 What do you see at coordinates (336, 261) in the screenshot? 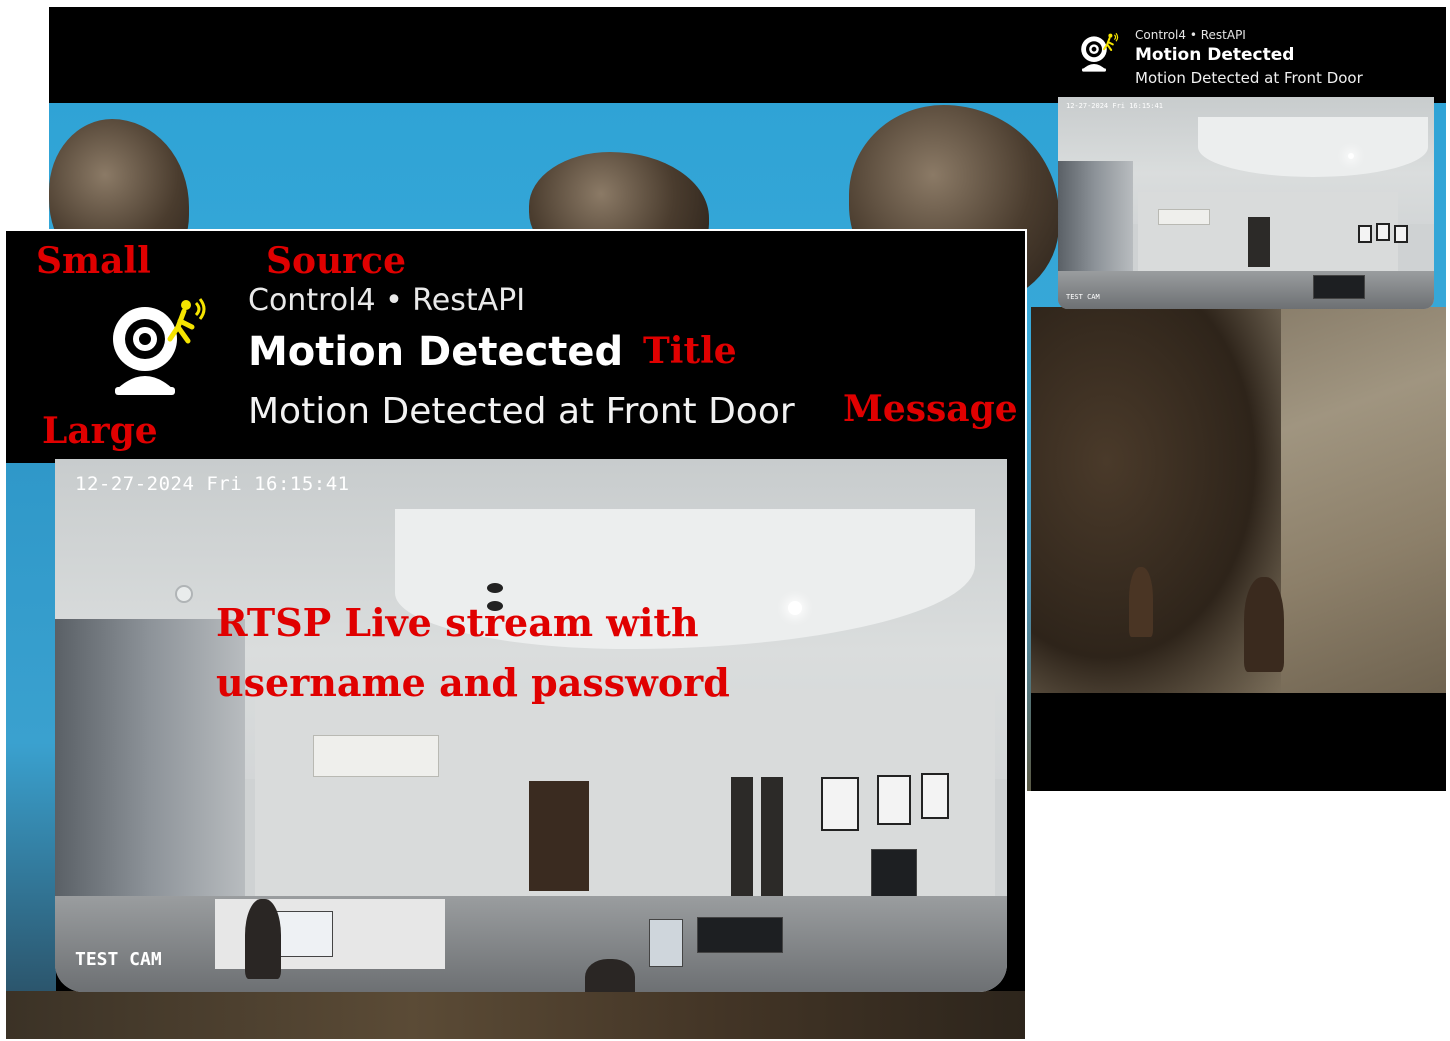
I see `annotation-source: Source` at bounding box center [336, 261].